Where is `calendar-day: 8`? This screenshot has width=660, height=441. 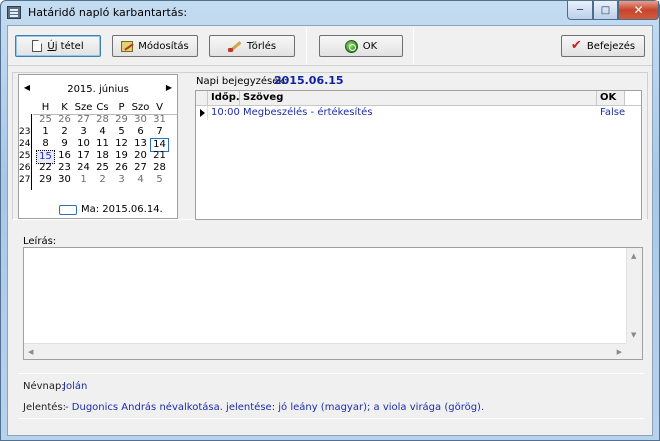 calendar-day: 8 is located at coordinates (45, 144).